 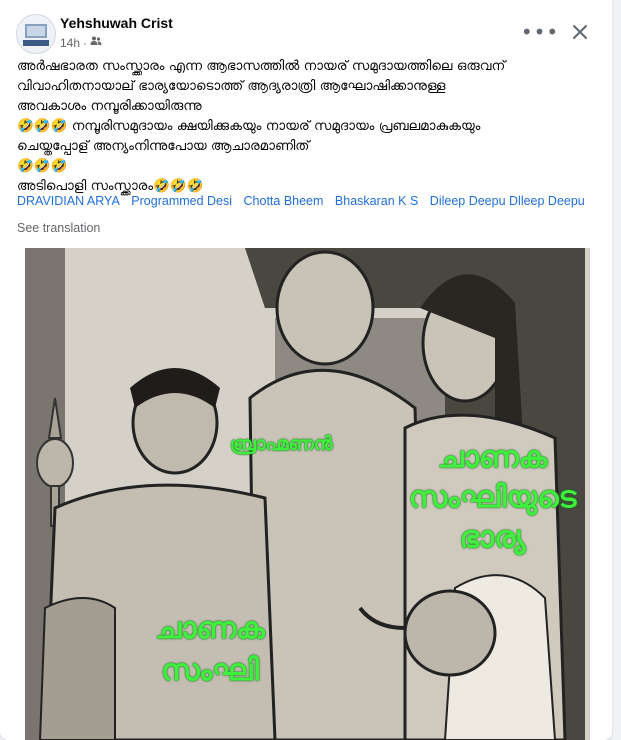 What do you see at coordinates (116, 23) in the screenshot?
I see `author-name: Yehshuwah Crist` at bounding box center [116, 23].